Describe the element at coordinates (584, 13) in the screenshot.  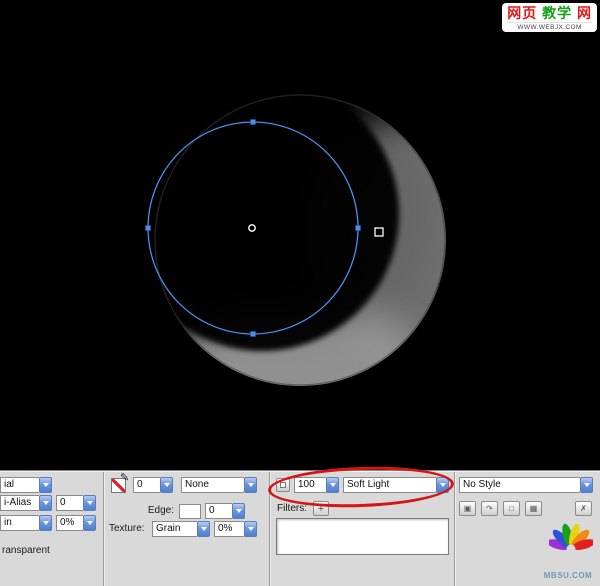
I see `site-name-part: 网` at that location.